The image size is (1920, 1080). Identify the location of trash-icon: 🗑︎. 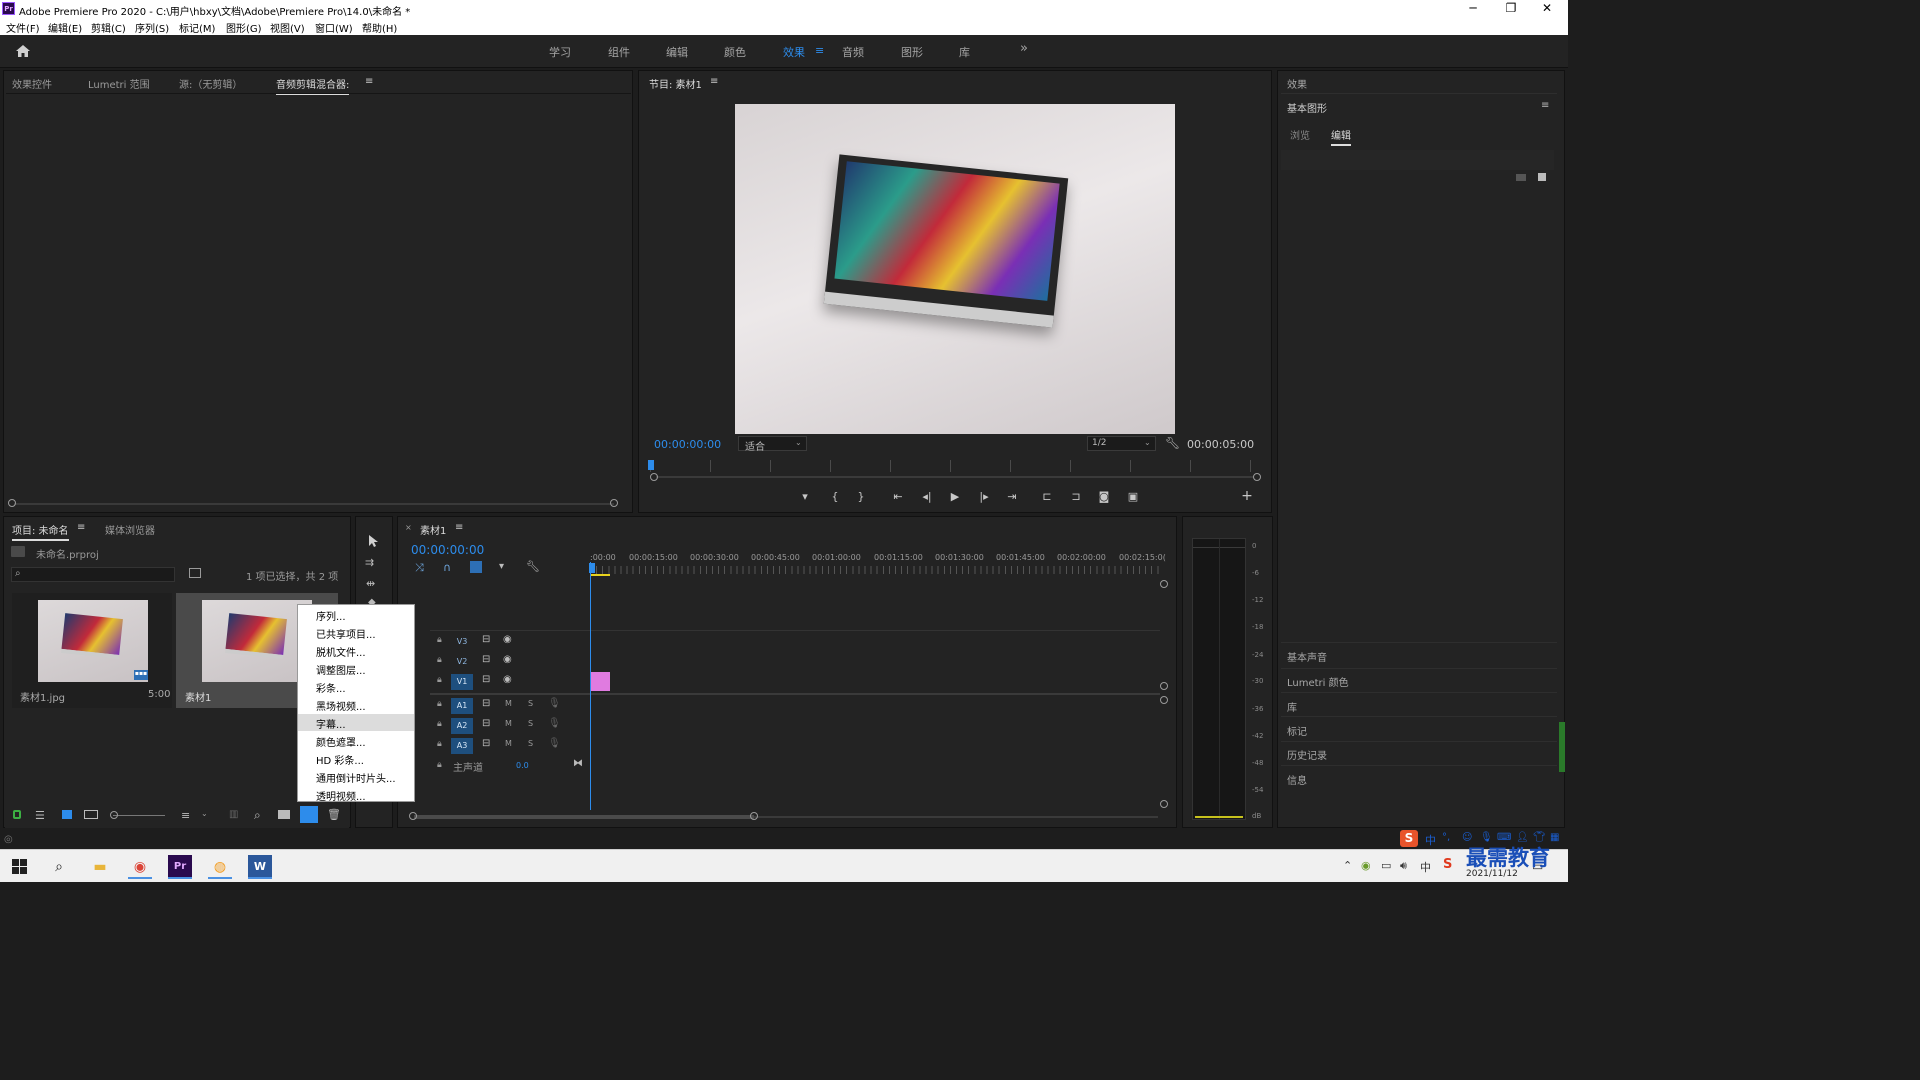
(334, 814).